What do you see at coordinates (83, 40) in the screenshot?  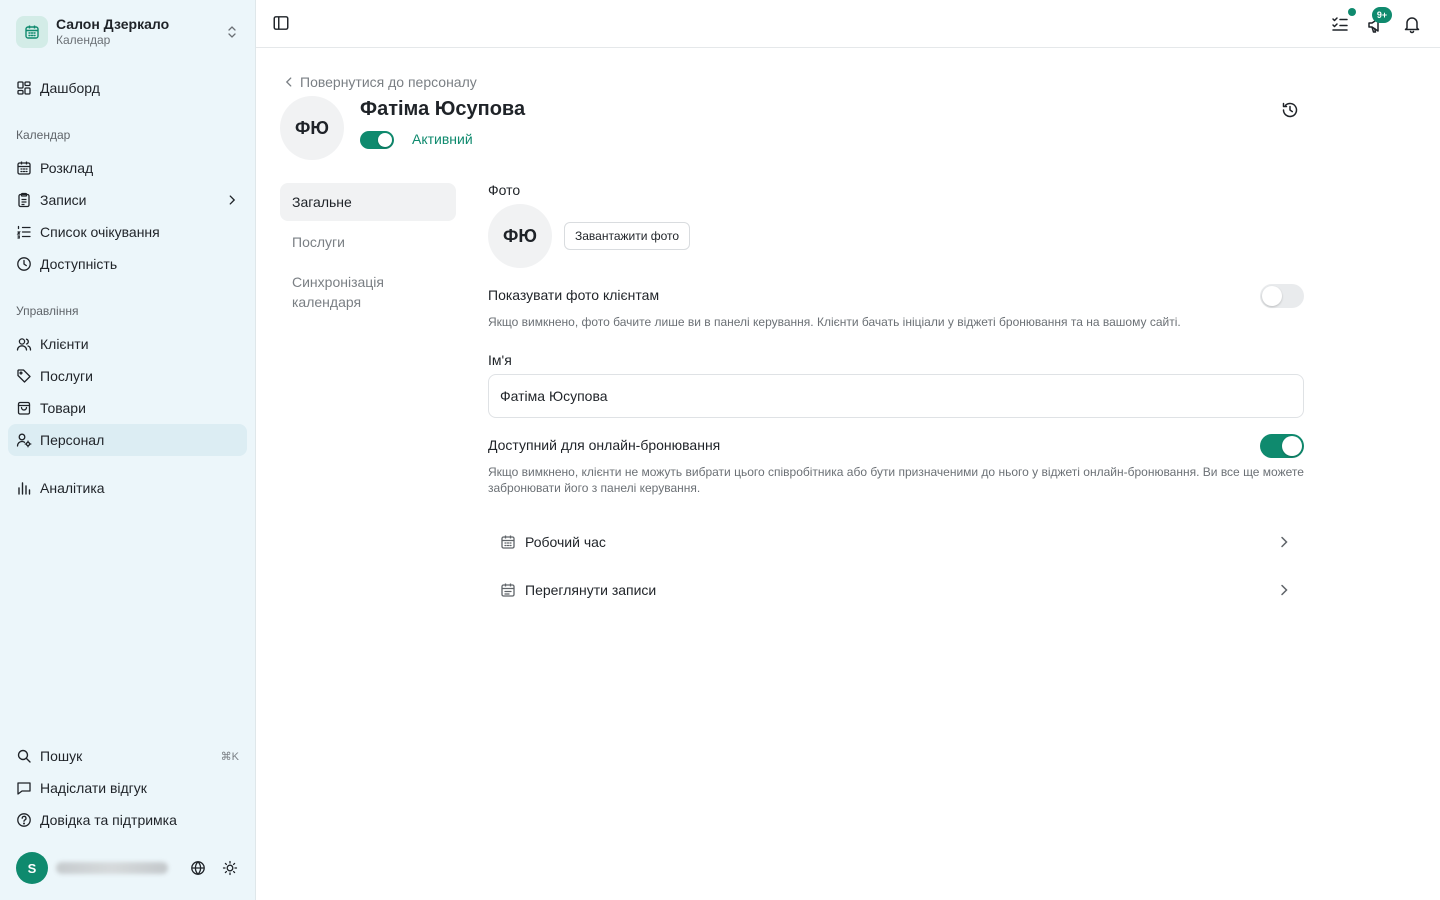 I see `org-subtitle: Календар` at bounding box center [83, 40].